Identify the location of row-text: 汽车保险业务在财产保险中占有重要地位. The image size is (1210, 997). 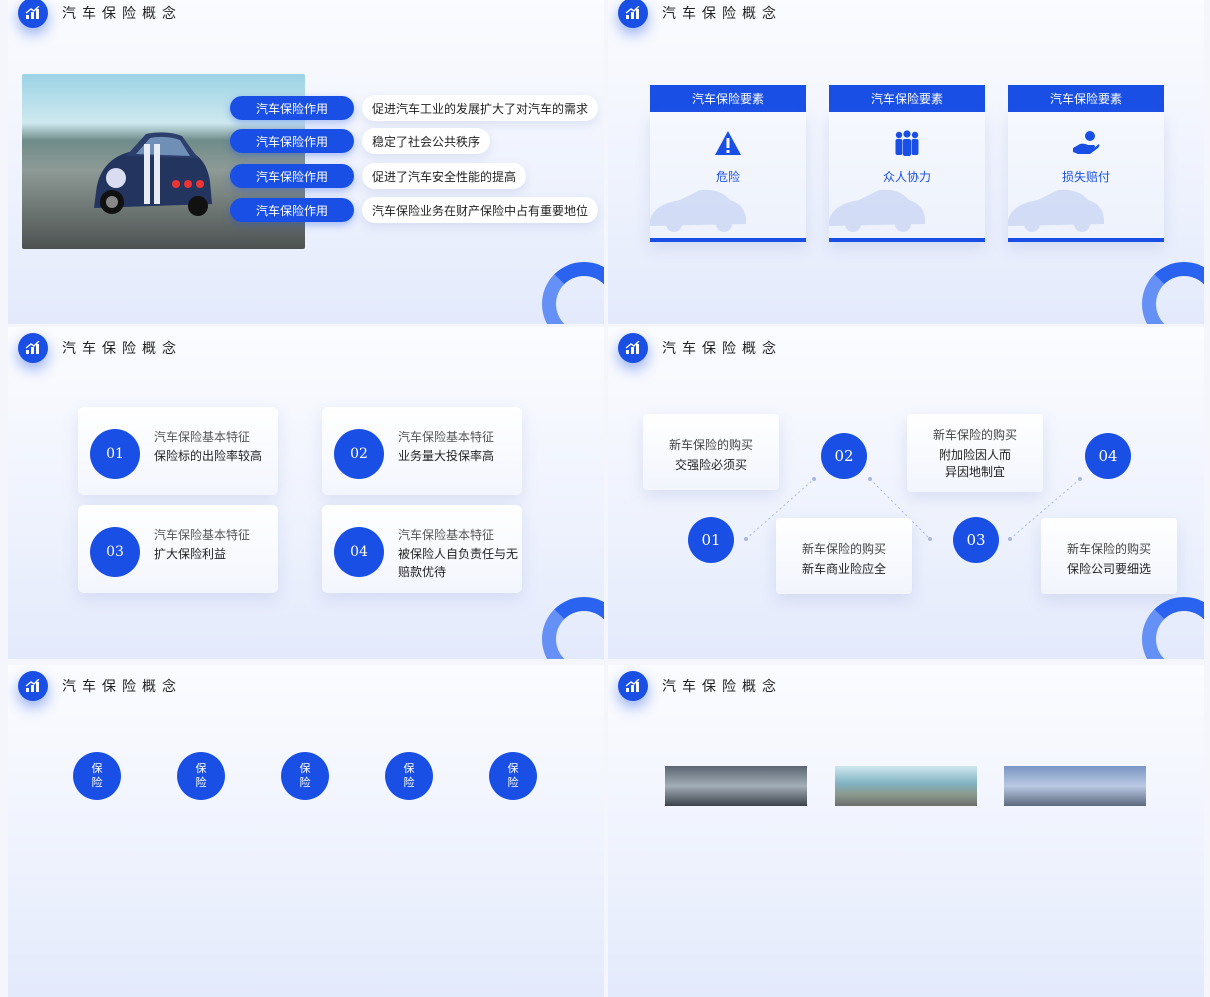
(480, 210).